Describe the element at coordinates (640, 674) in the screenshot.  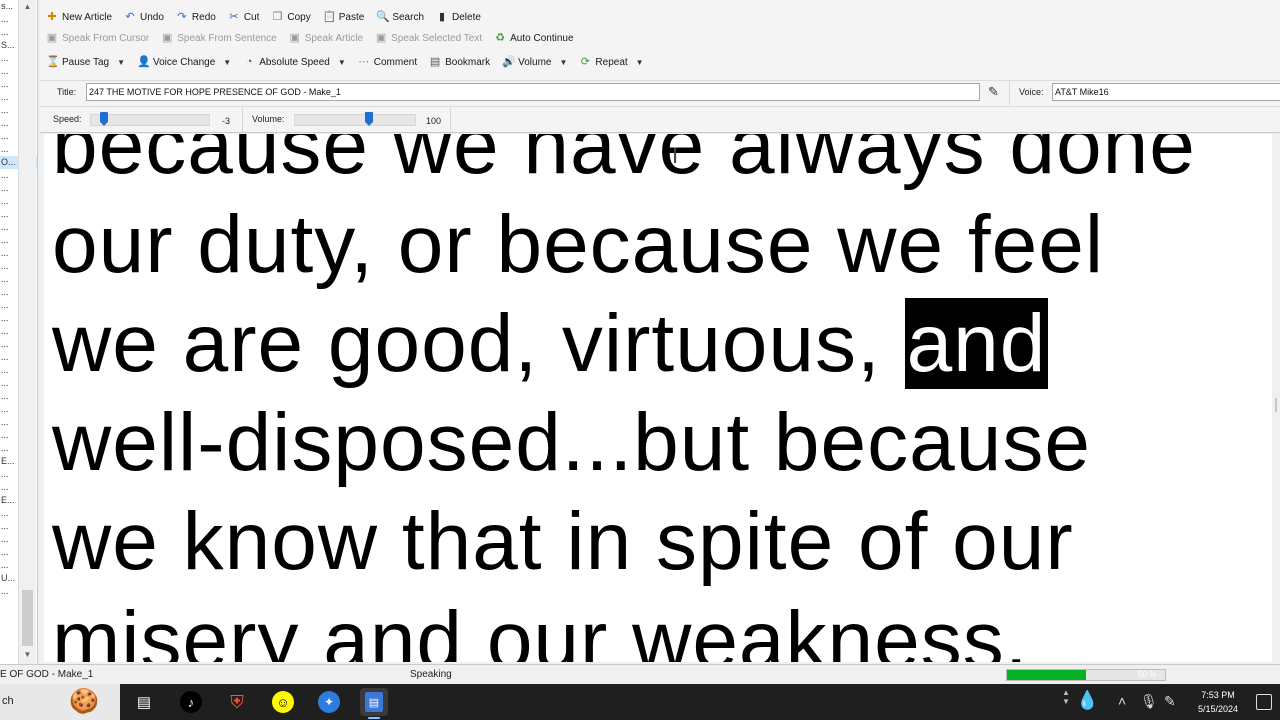
I see `status-bar: E OF GOD - Make_1 Speaking 50 %` at that location.